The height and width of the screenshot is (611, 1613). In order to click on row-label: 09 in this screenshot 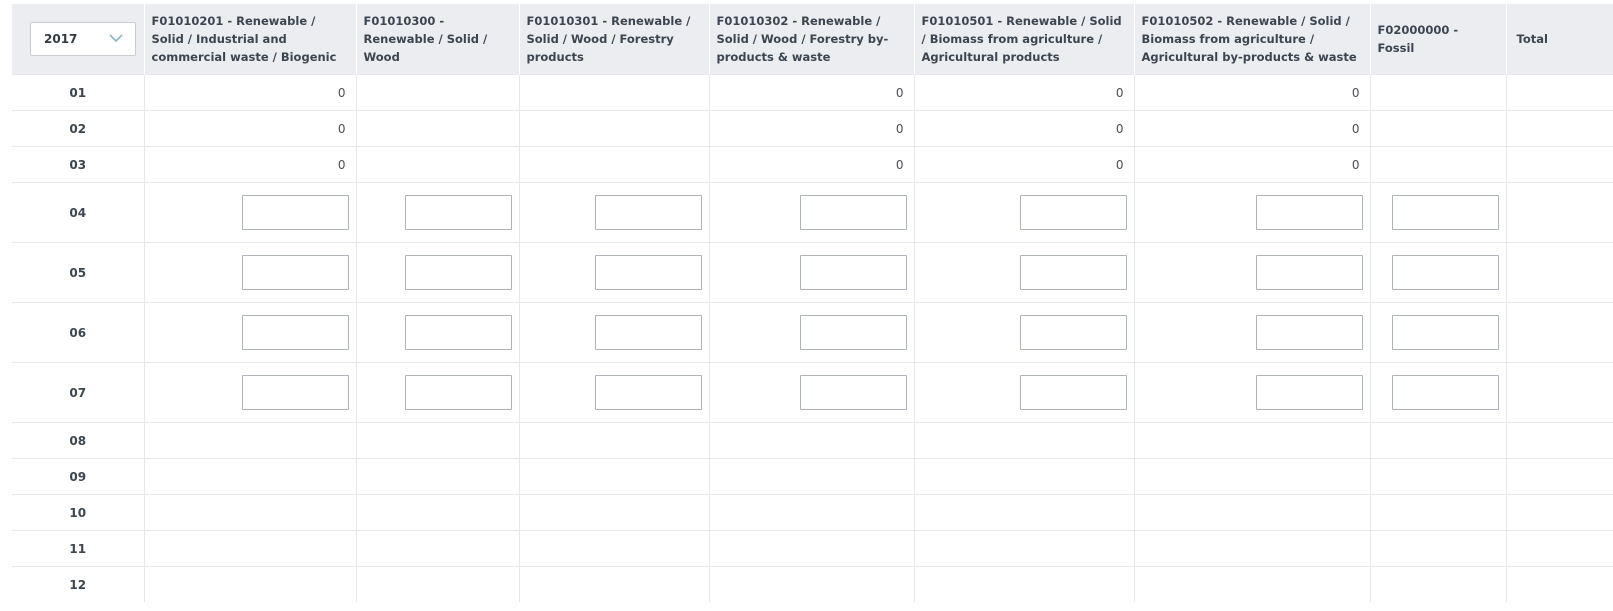, I will do `click(78, 476)`.